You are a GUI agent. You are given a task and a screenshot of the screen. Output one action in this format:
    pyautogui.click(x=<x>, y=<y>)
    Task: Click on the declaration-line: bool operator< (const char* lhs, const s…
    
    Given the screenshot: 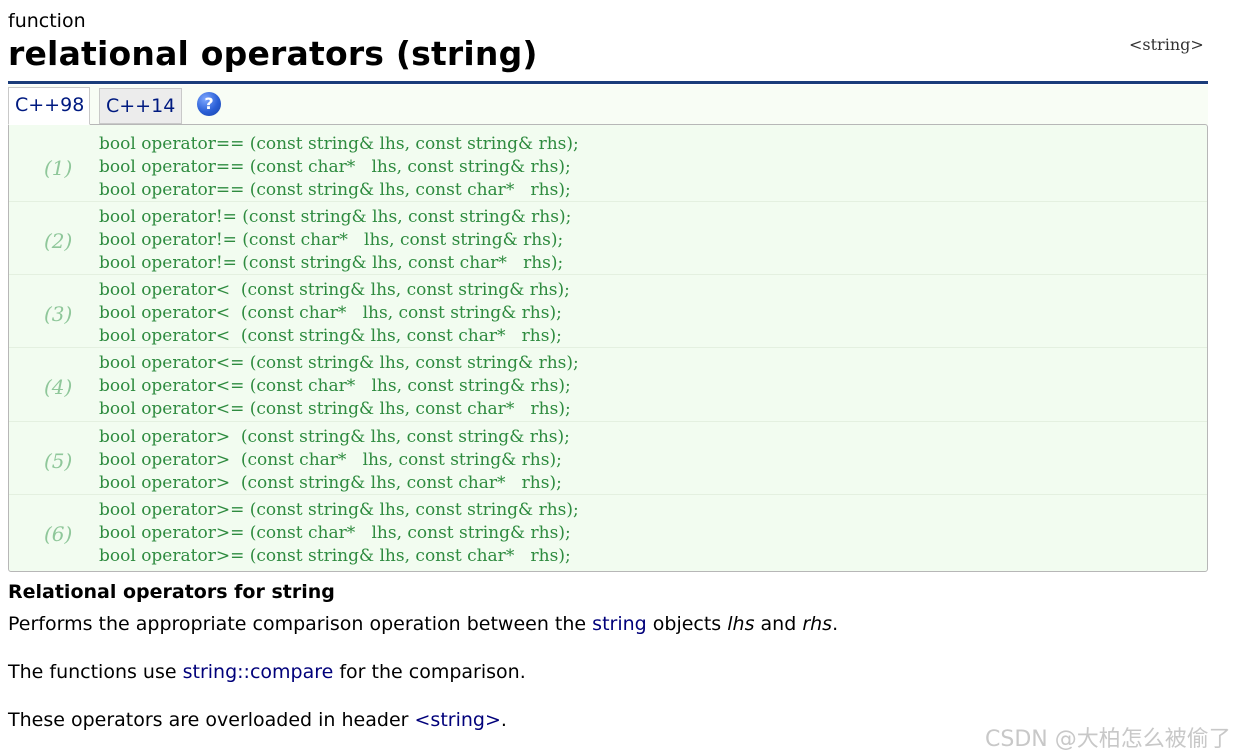 What is the action you would take?
    pyautogui.click(x=330, y=313)
    